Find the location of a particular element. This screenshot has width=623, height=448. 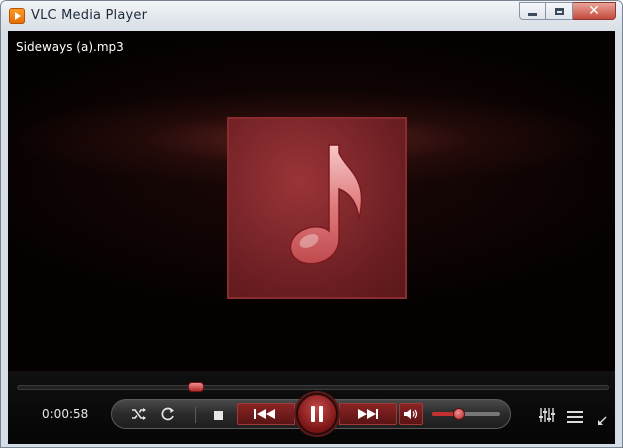

maximize-icon is located at coordinates (559, 11).